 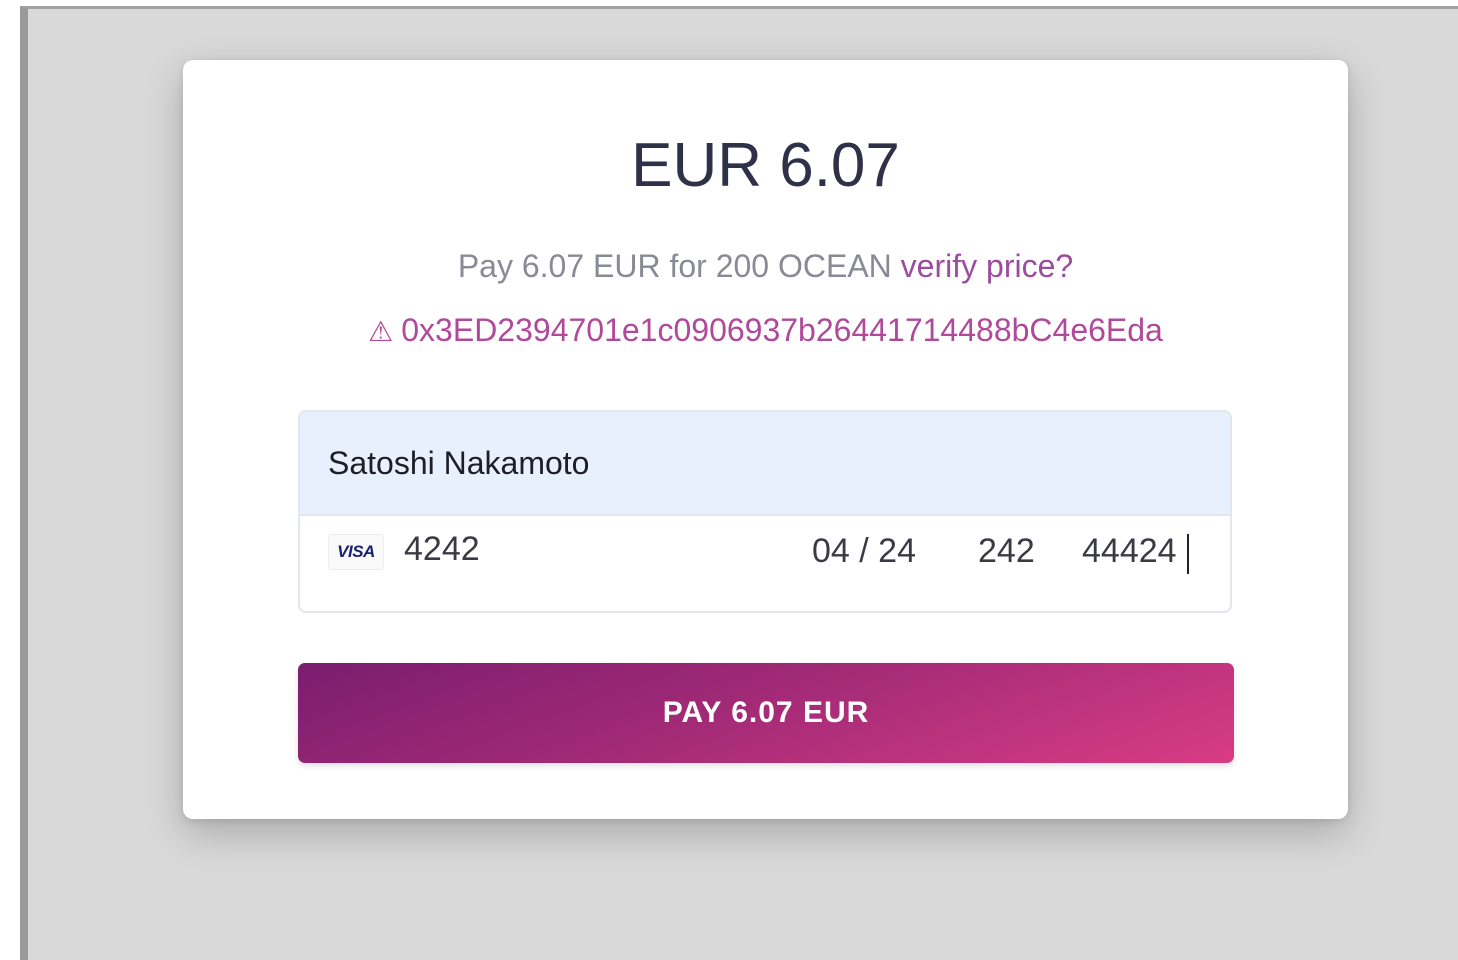 What do you see at coordinates (1129, 551) in the screenshot?
I see `zip-code-field: 44424` at bounding box center [1129, 551].